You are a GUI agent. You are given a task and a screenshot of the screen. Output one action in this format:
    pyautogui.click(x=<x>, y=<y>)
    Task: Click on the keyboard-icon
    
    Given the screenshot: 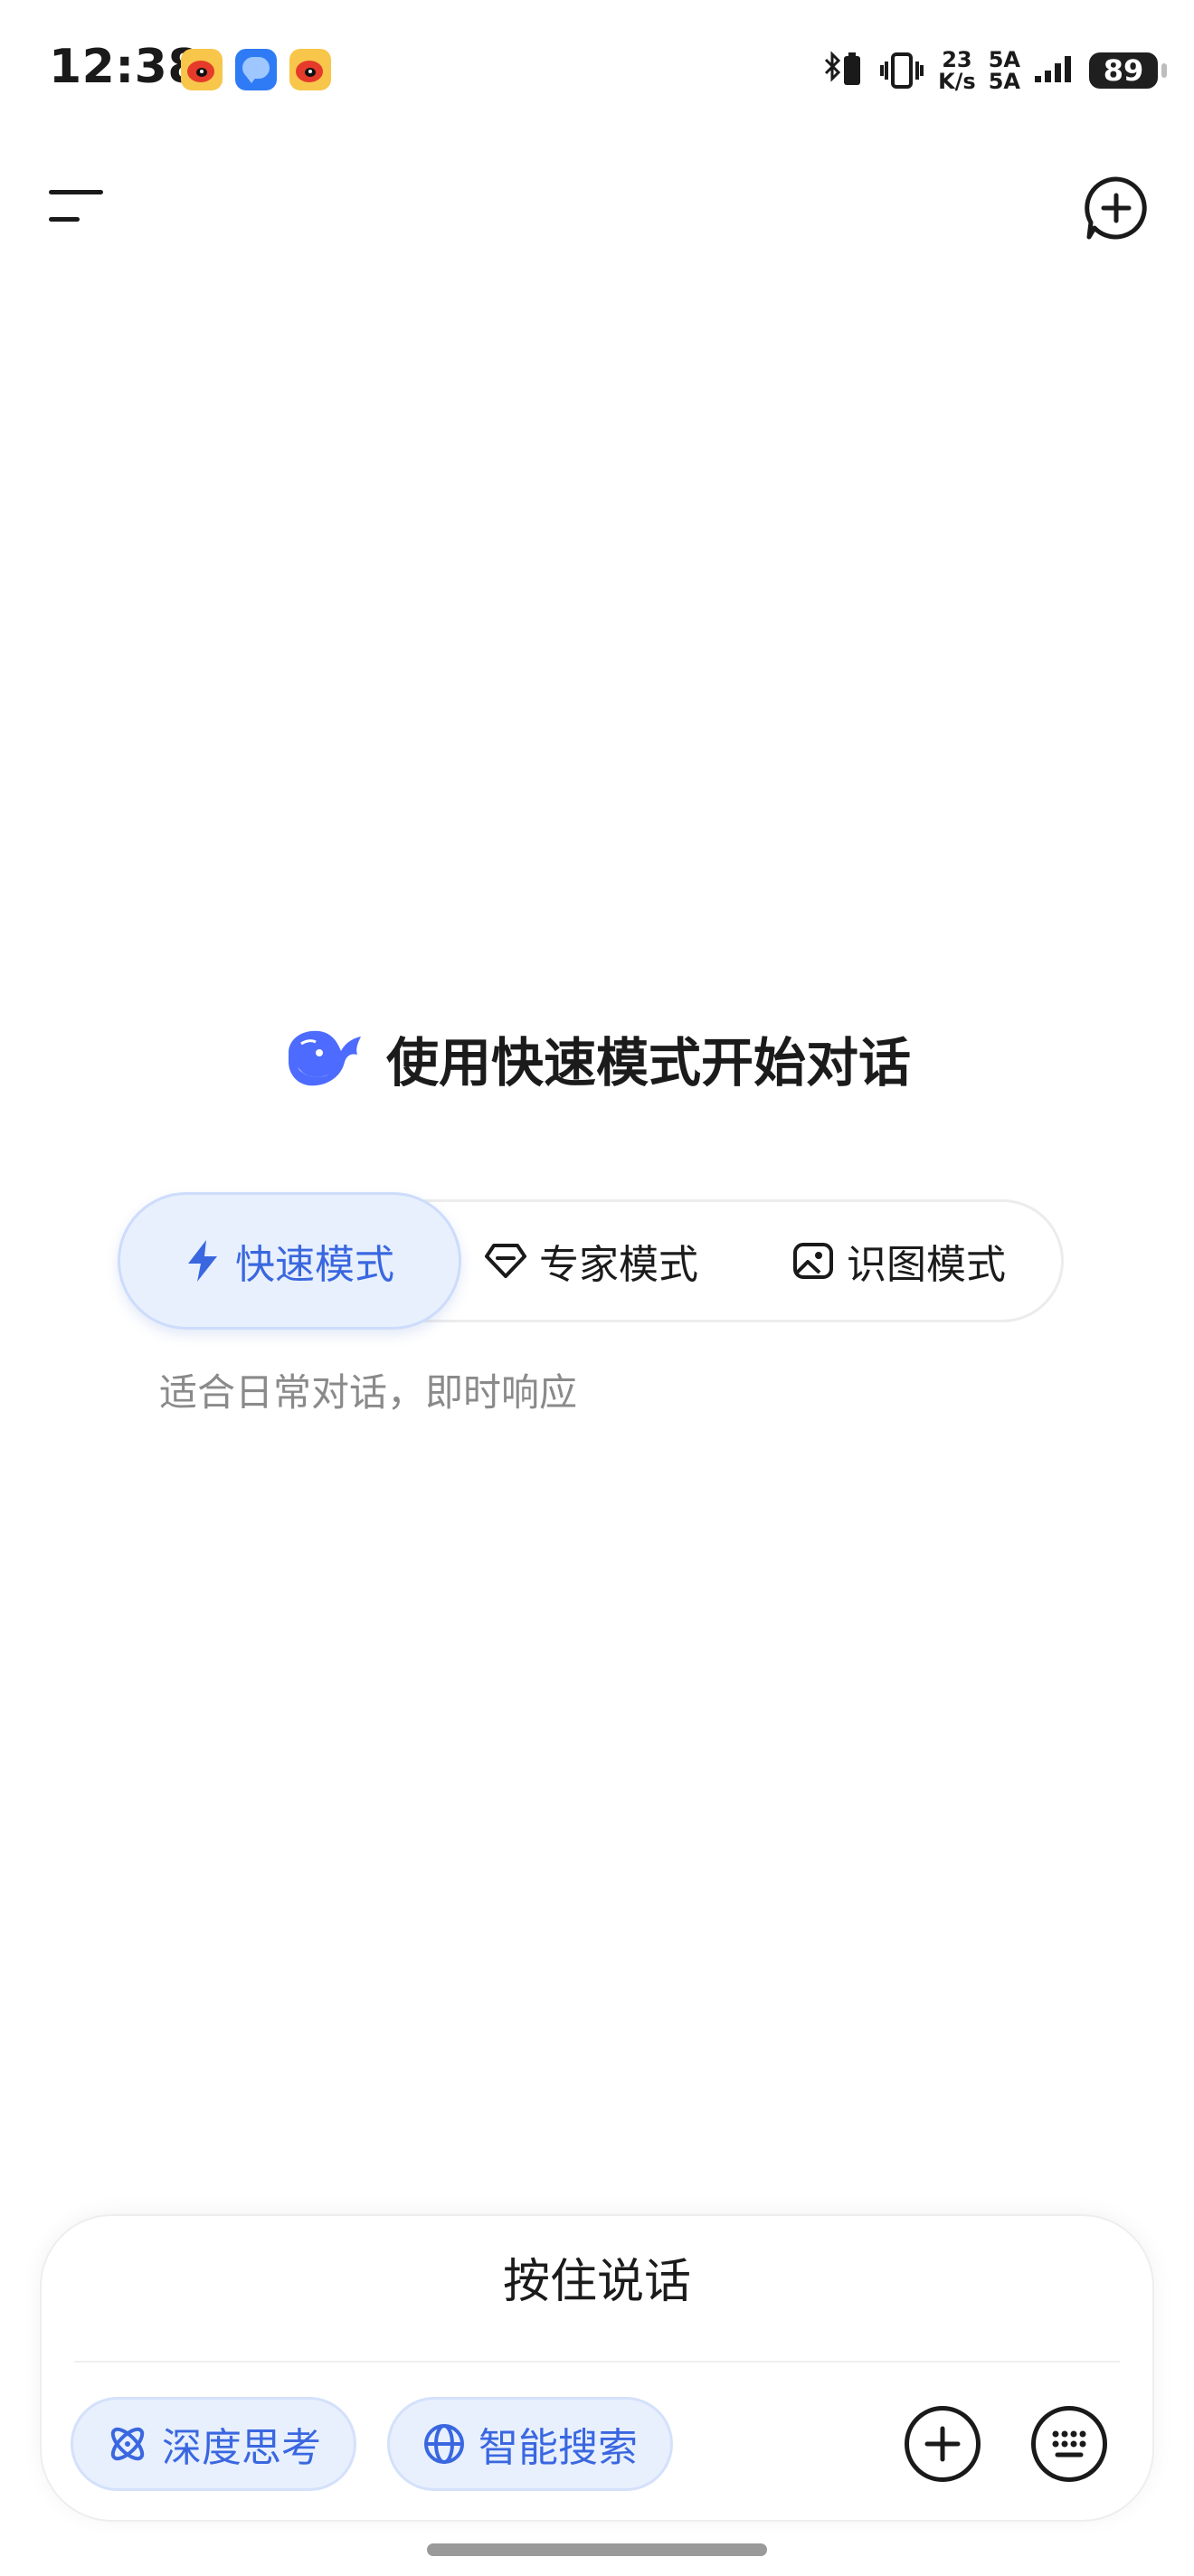 What is the action you would take?
    pyautogui.click(x=1069, y=2444)
    